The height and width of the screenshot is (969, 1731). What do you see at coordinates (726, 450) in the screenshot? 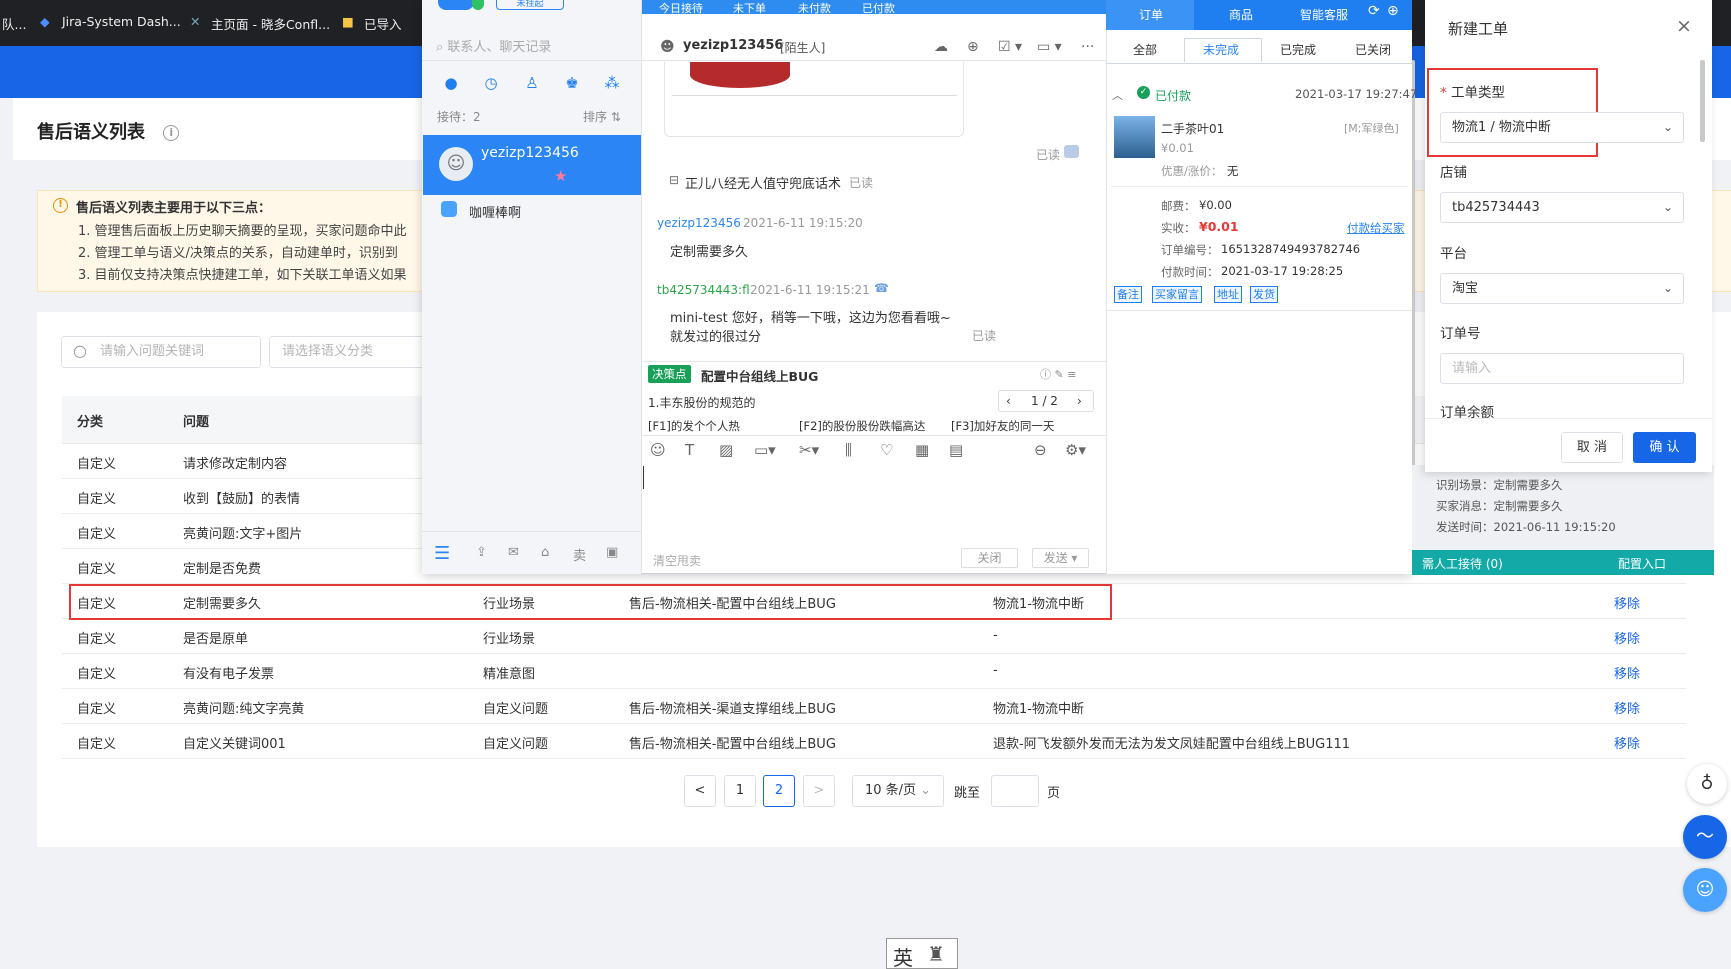
I see `image-icon: ▨` at bounding box center [726, 450].